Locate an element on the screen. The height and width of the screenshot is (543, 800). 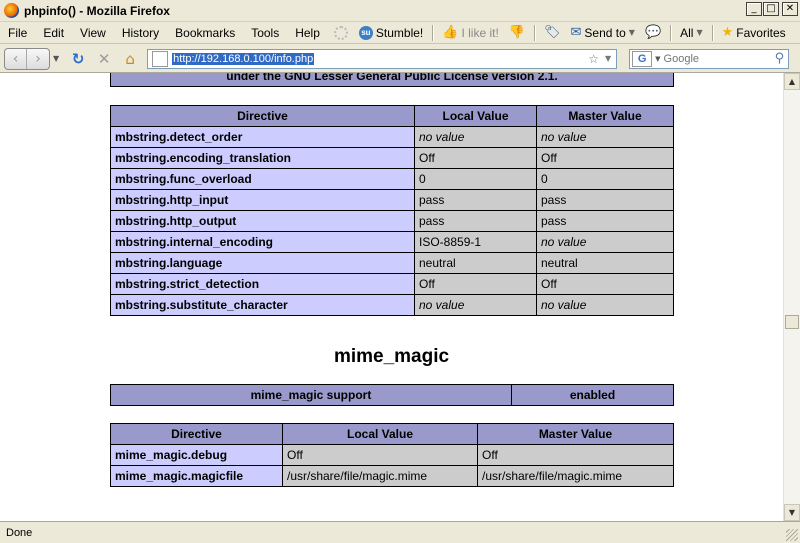
stumble-button: su Stumble! is located at coordinates (391, 32).